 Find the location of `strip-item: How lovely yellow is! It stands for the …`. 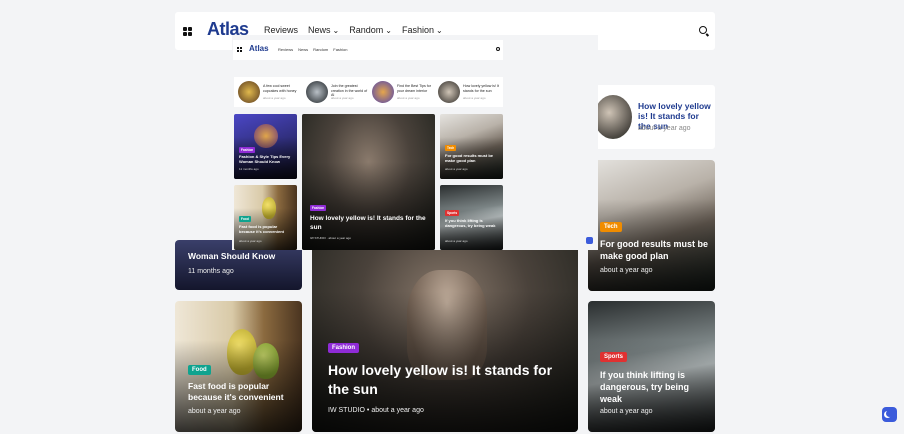

strip-item: How lovely yellow is! It stands for the … is located at coordinates (469, 92).